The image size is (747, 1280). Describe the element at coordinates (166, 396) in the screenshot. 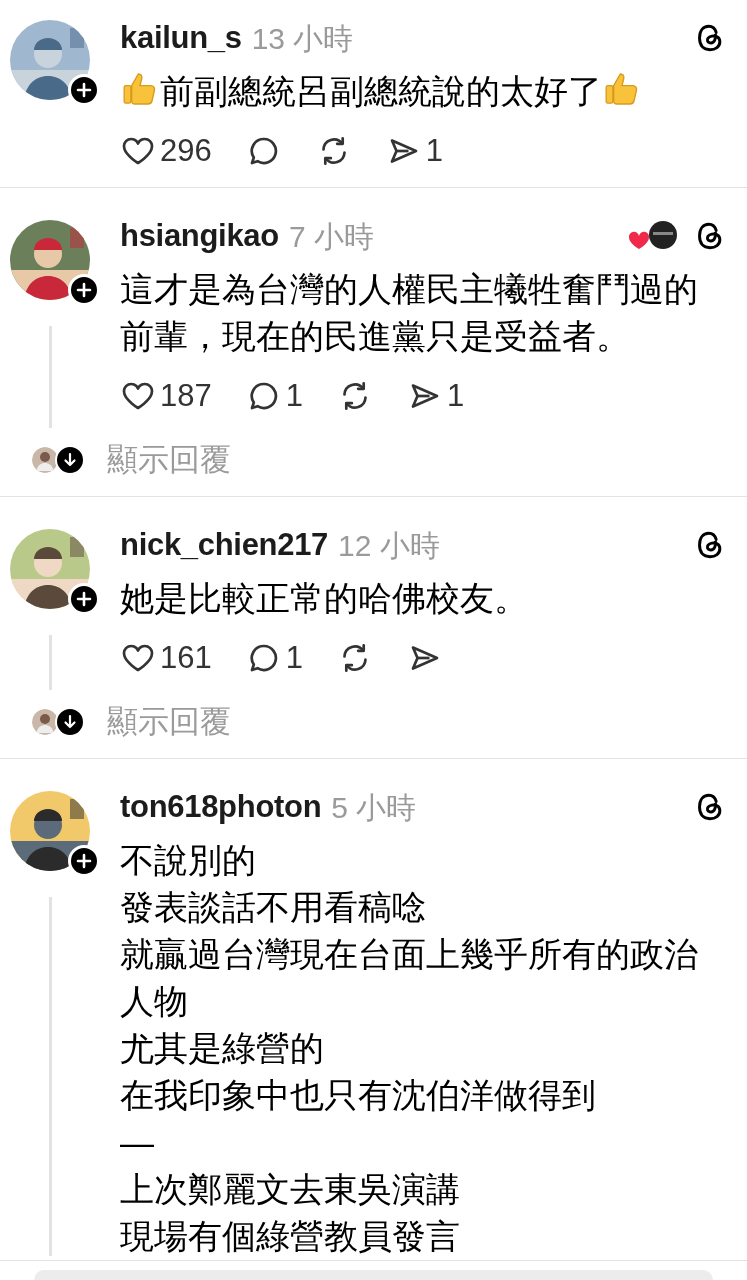

I see `like-button: 187` at that location.